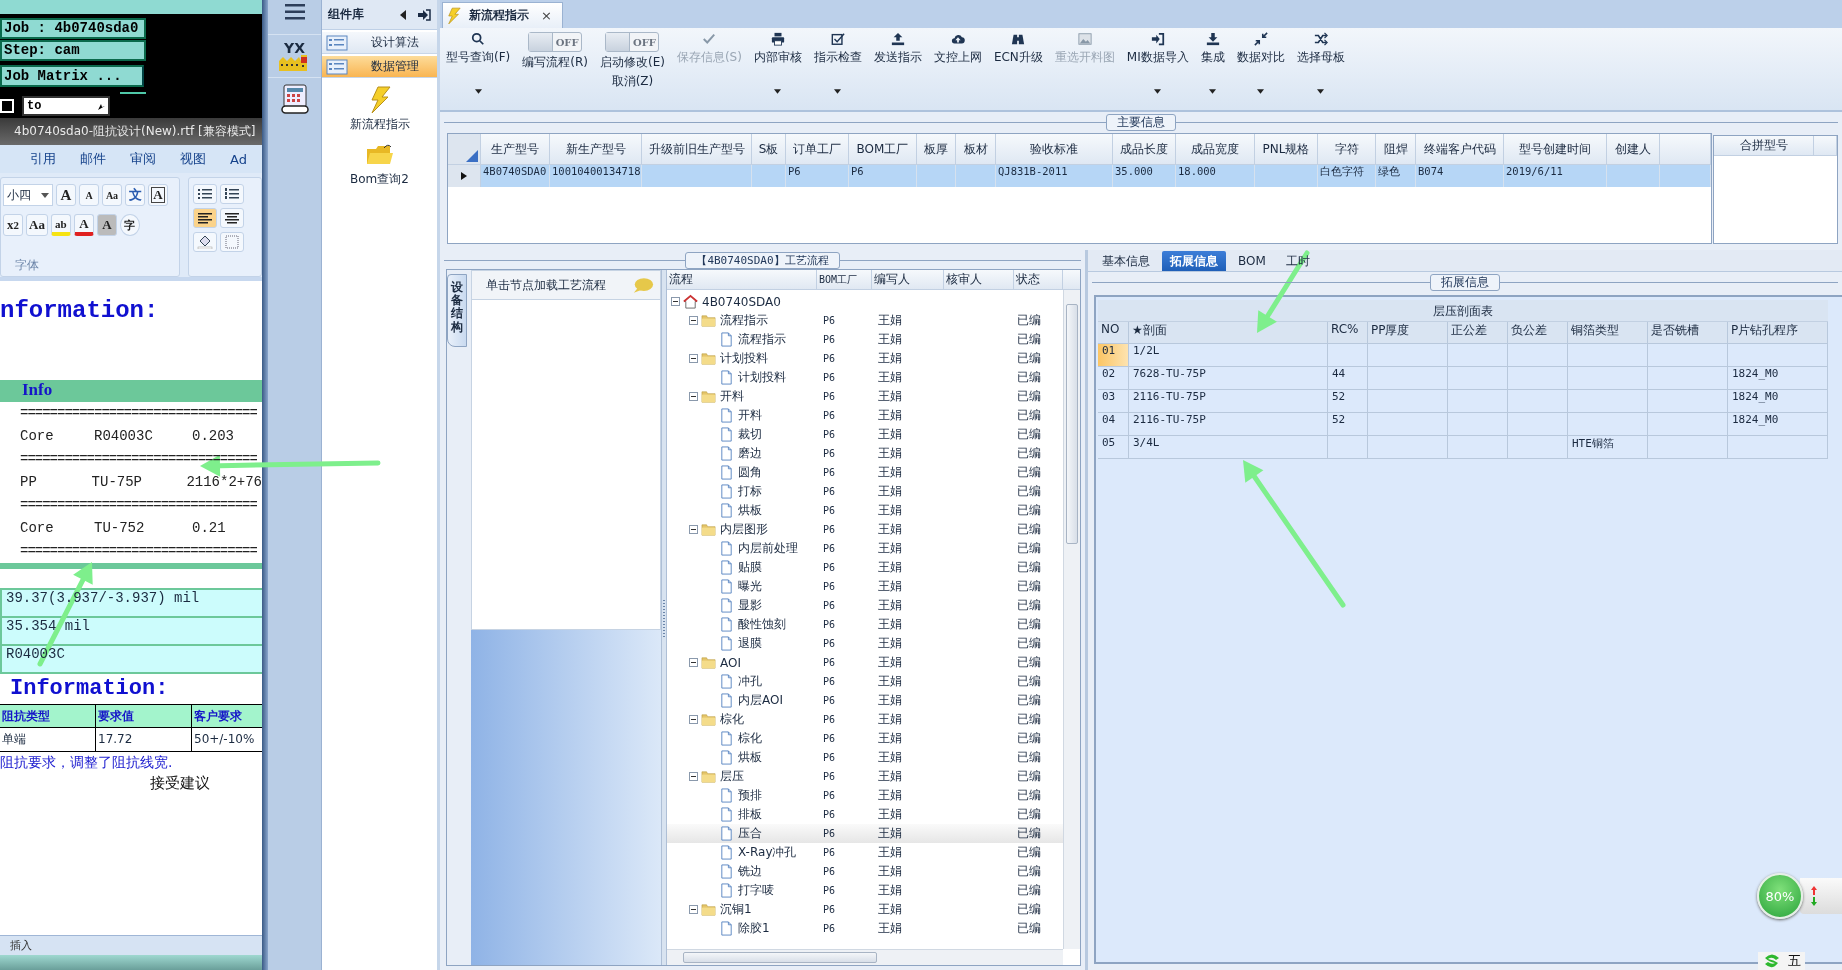 The image size is (1842, 970). What do you see at coordinates (865, 586) in the screenshot?
I see `tree-row: 曝光 P6 王娟 已编` at bounding box center [865, 586].